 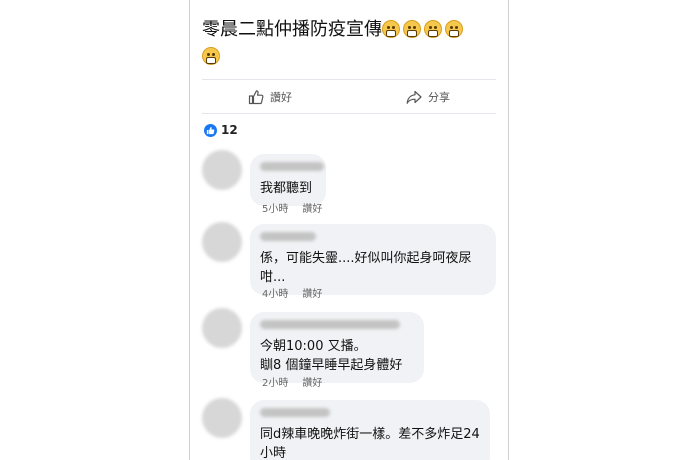 I want to click on post-message: 零晨二點仲播防疫宣傳, so click(x=292, y=29).